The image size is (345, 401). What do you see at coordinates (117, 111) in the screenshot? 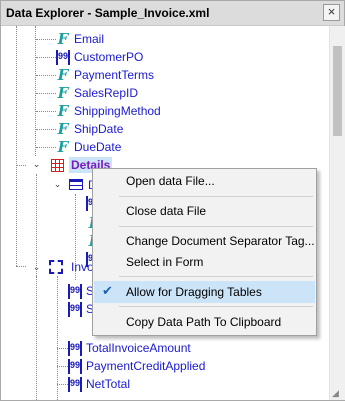
I see `tree-item-label: ShippingMethod` at bounding box center [117, 111].